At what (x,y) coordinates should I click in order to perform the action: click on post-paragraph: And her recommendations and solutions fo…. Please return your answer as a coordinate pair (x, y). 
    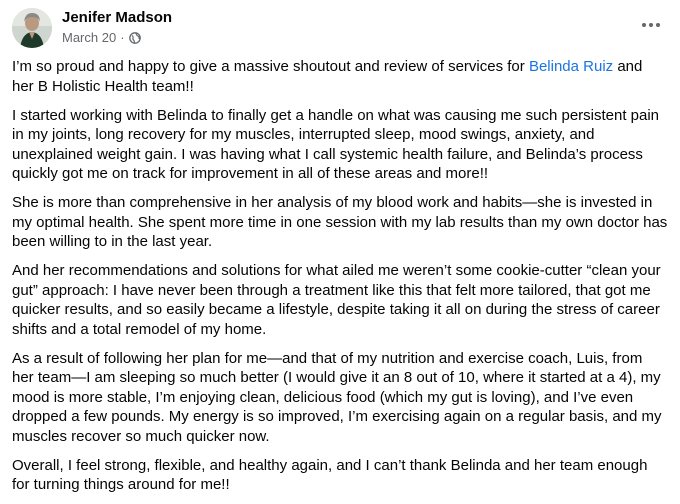
    Looking at the image, I should click on (336, 300).